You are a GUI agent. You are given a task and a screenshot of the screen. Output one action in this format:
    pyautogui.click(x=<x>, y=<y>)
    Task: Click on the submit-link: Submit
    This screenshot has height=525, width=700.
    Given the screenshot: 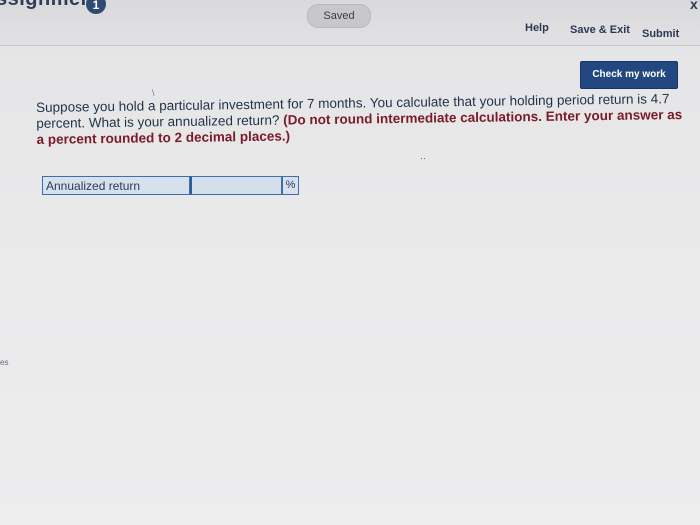 What is the action you would take?
    pyautogui.click(x=660, y=34)
    